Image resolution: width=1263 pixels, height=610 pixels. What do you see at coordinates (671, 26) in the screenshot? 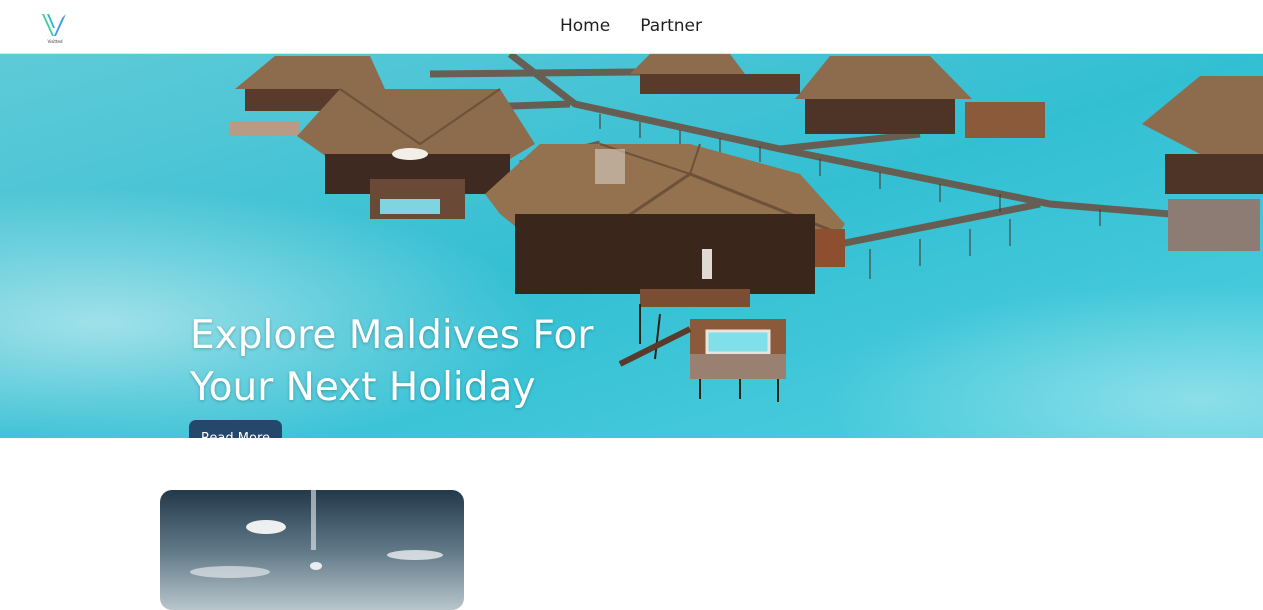
I see `nav-partner-link: Partner` at bounding box center [671, 26].